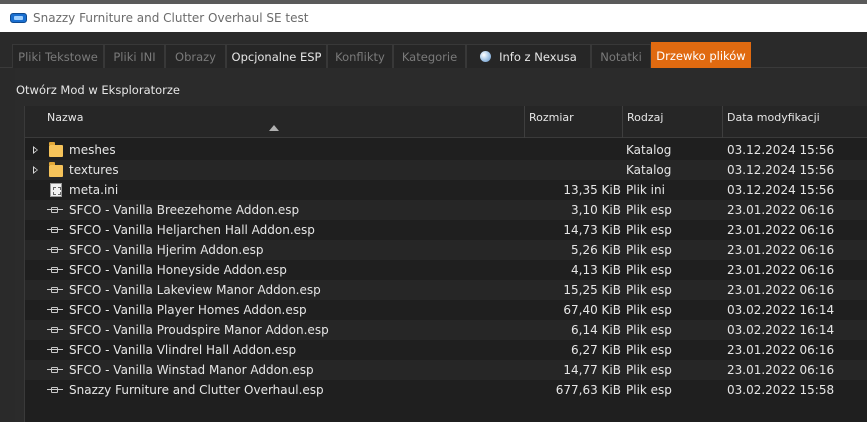  Describe the element at coordinates (183, 350) in the screenshot. I see `file-name: SFCO - Vanilla Vlindrel Hall Addon.esp` at that location.